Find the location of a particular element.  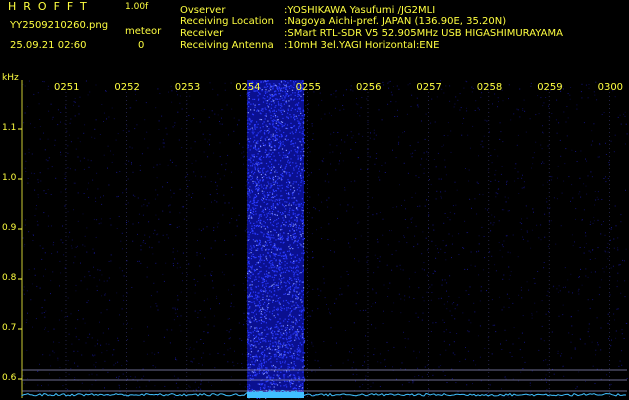

burst-baseline is located at coordinates (275, 395).